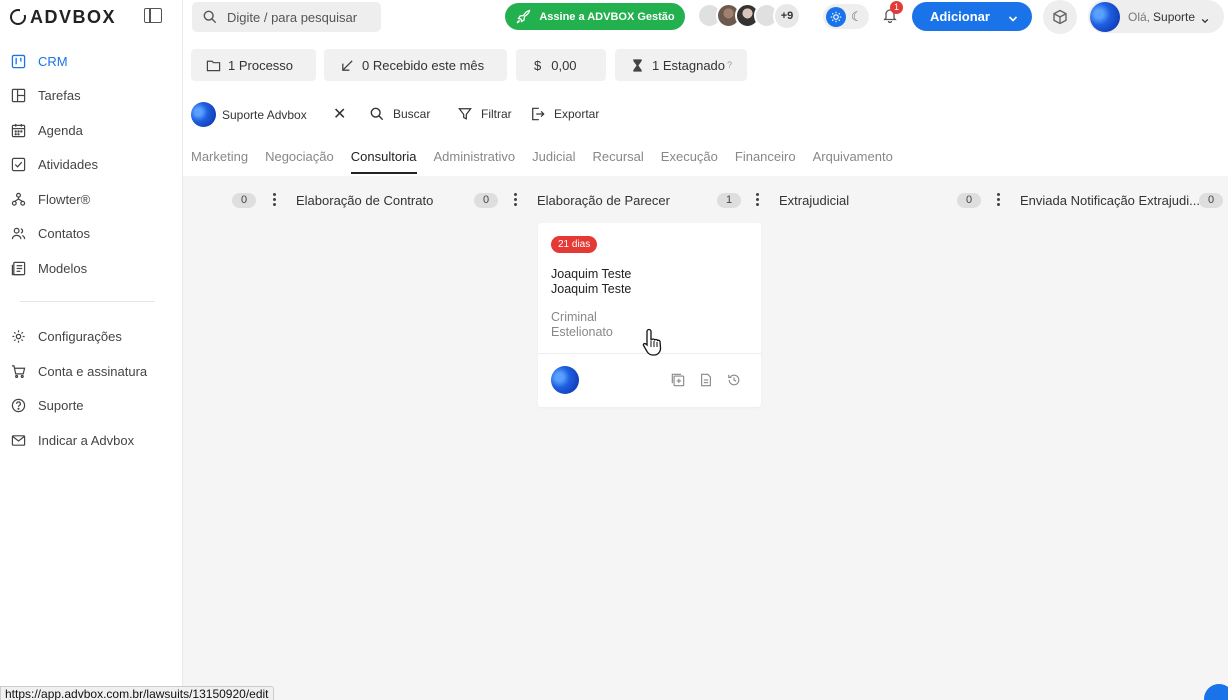 The image size is (1228, 700). Describe the element at coordinates (574, 317) in the screenshot. I see `card-area: Criminal` at that location.